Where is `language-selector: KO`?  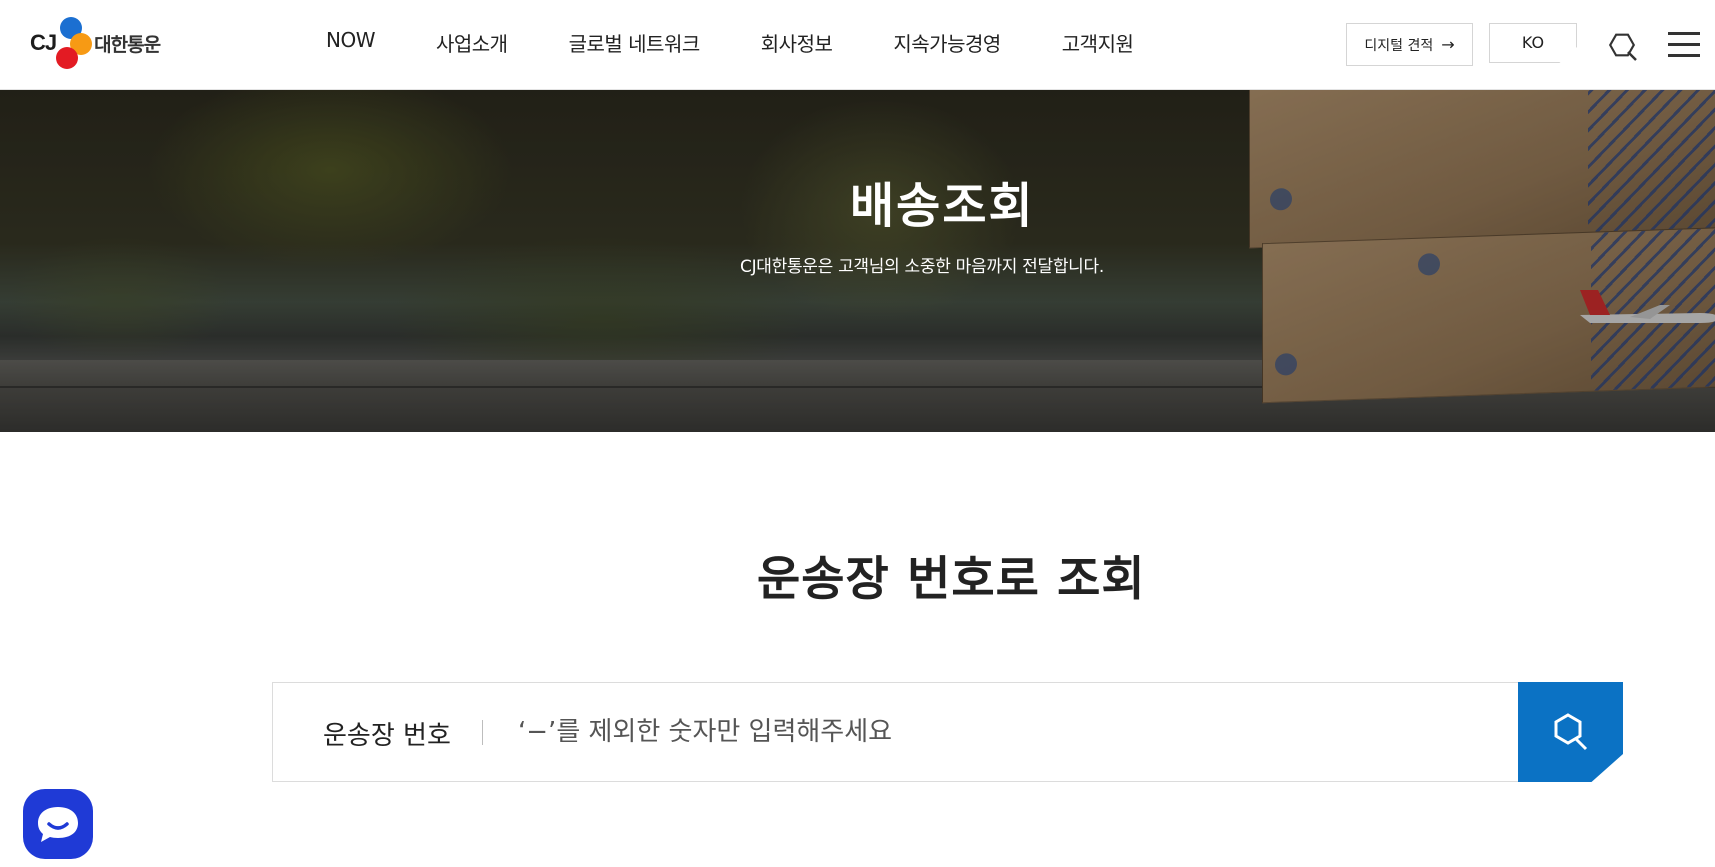
language-selector: KO is located at coordinates (1533, 43).